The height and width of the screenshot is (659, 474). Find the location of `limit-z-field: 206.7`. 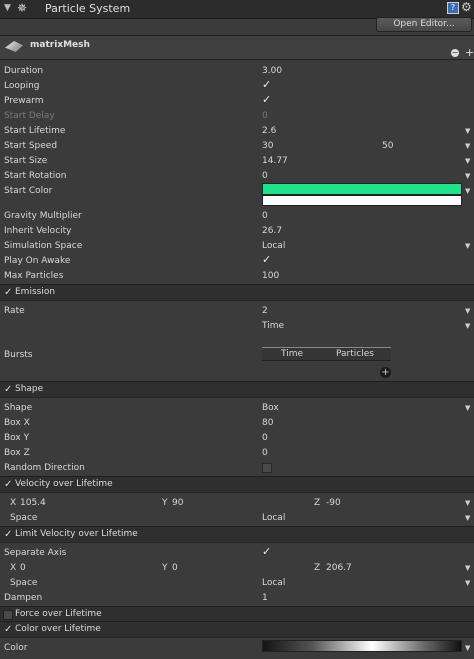

limit-z-field: 206.7 is located at coordinates (339, 568).